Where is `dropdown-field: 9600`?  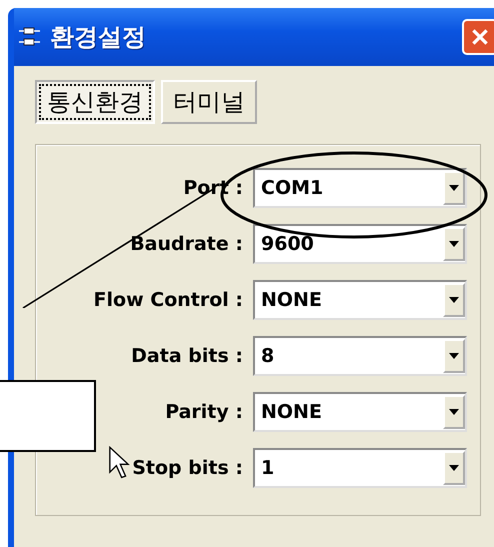 dropdown-field: 9600 is located at coordinates (360, 244).